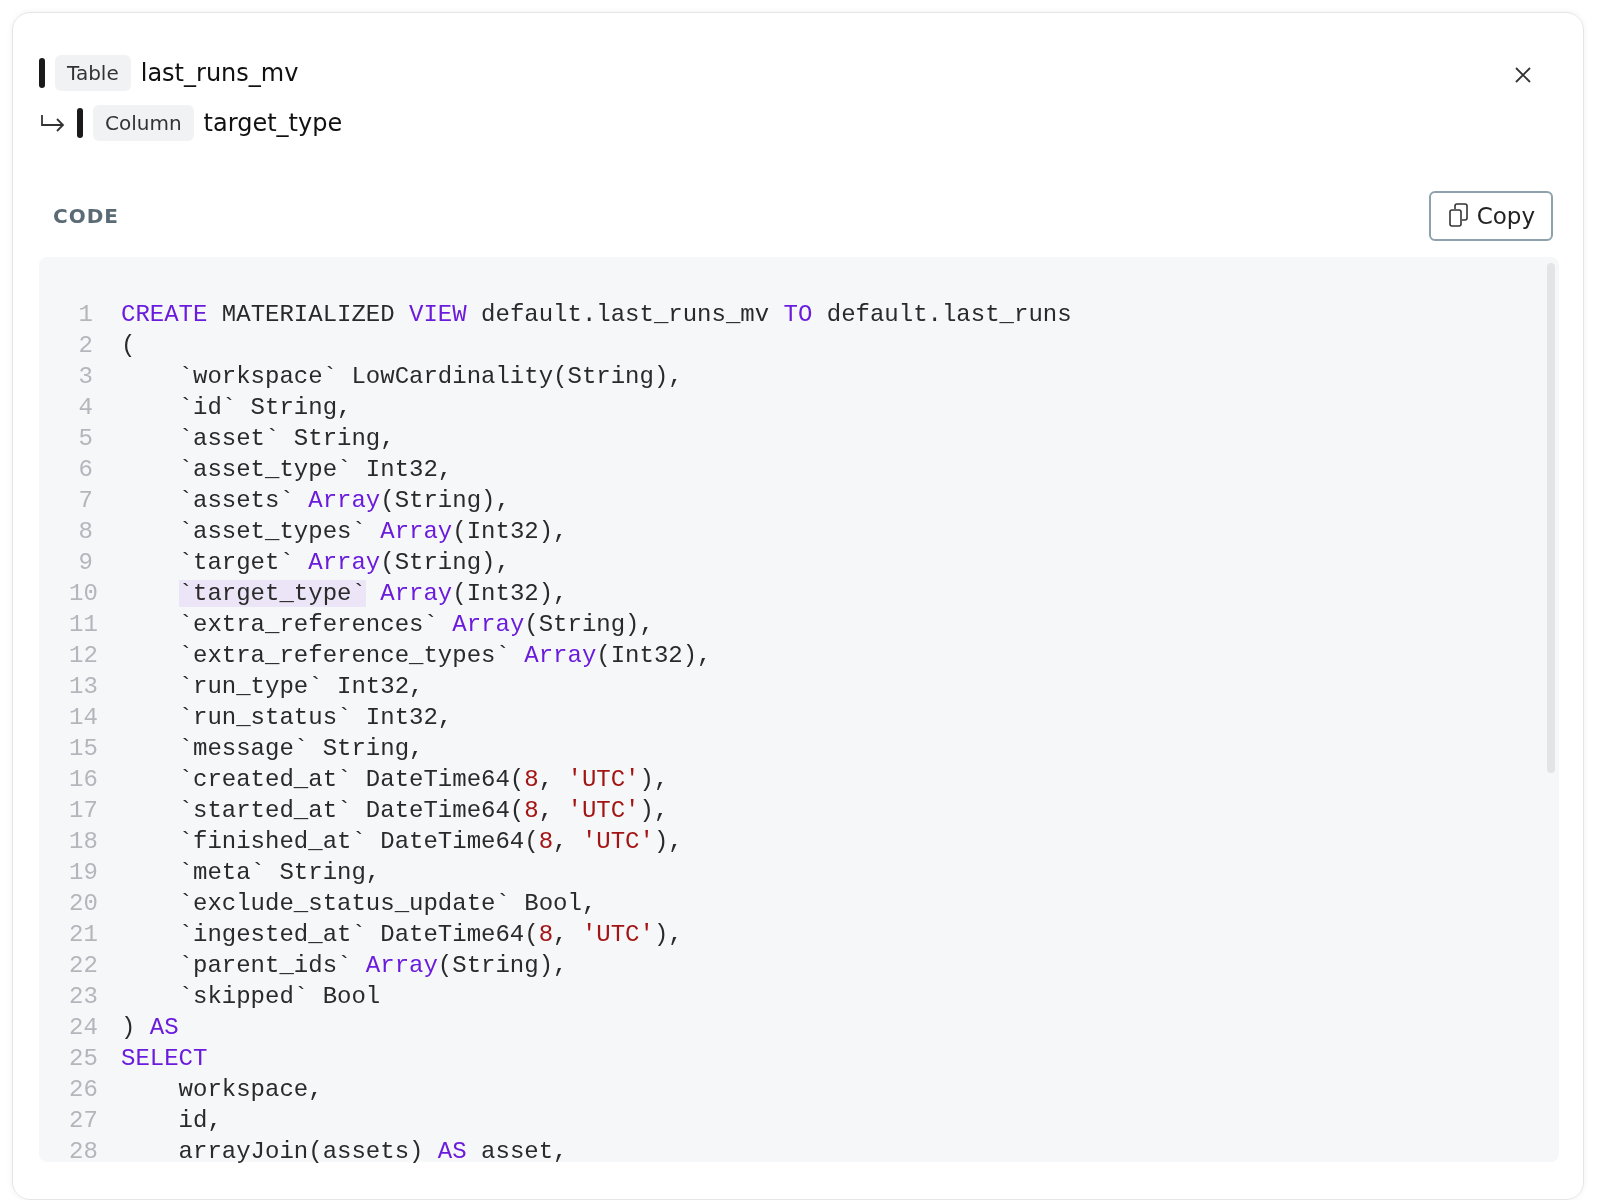 The height and width of the screenshot is (1200, 1600). What do you see at coordinates (1458, 216) in the screenshot?
I see `copy-icon` at bounding box center [1458, 216].